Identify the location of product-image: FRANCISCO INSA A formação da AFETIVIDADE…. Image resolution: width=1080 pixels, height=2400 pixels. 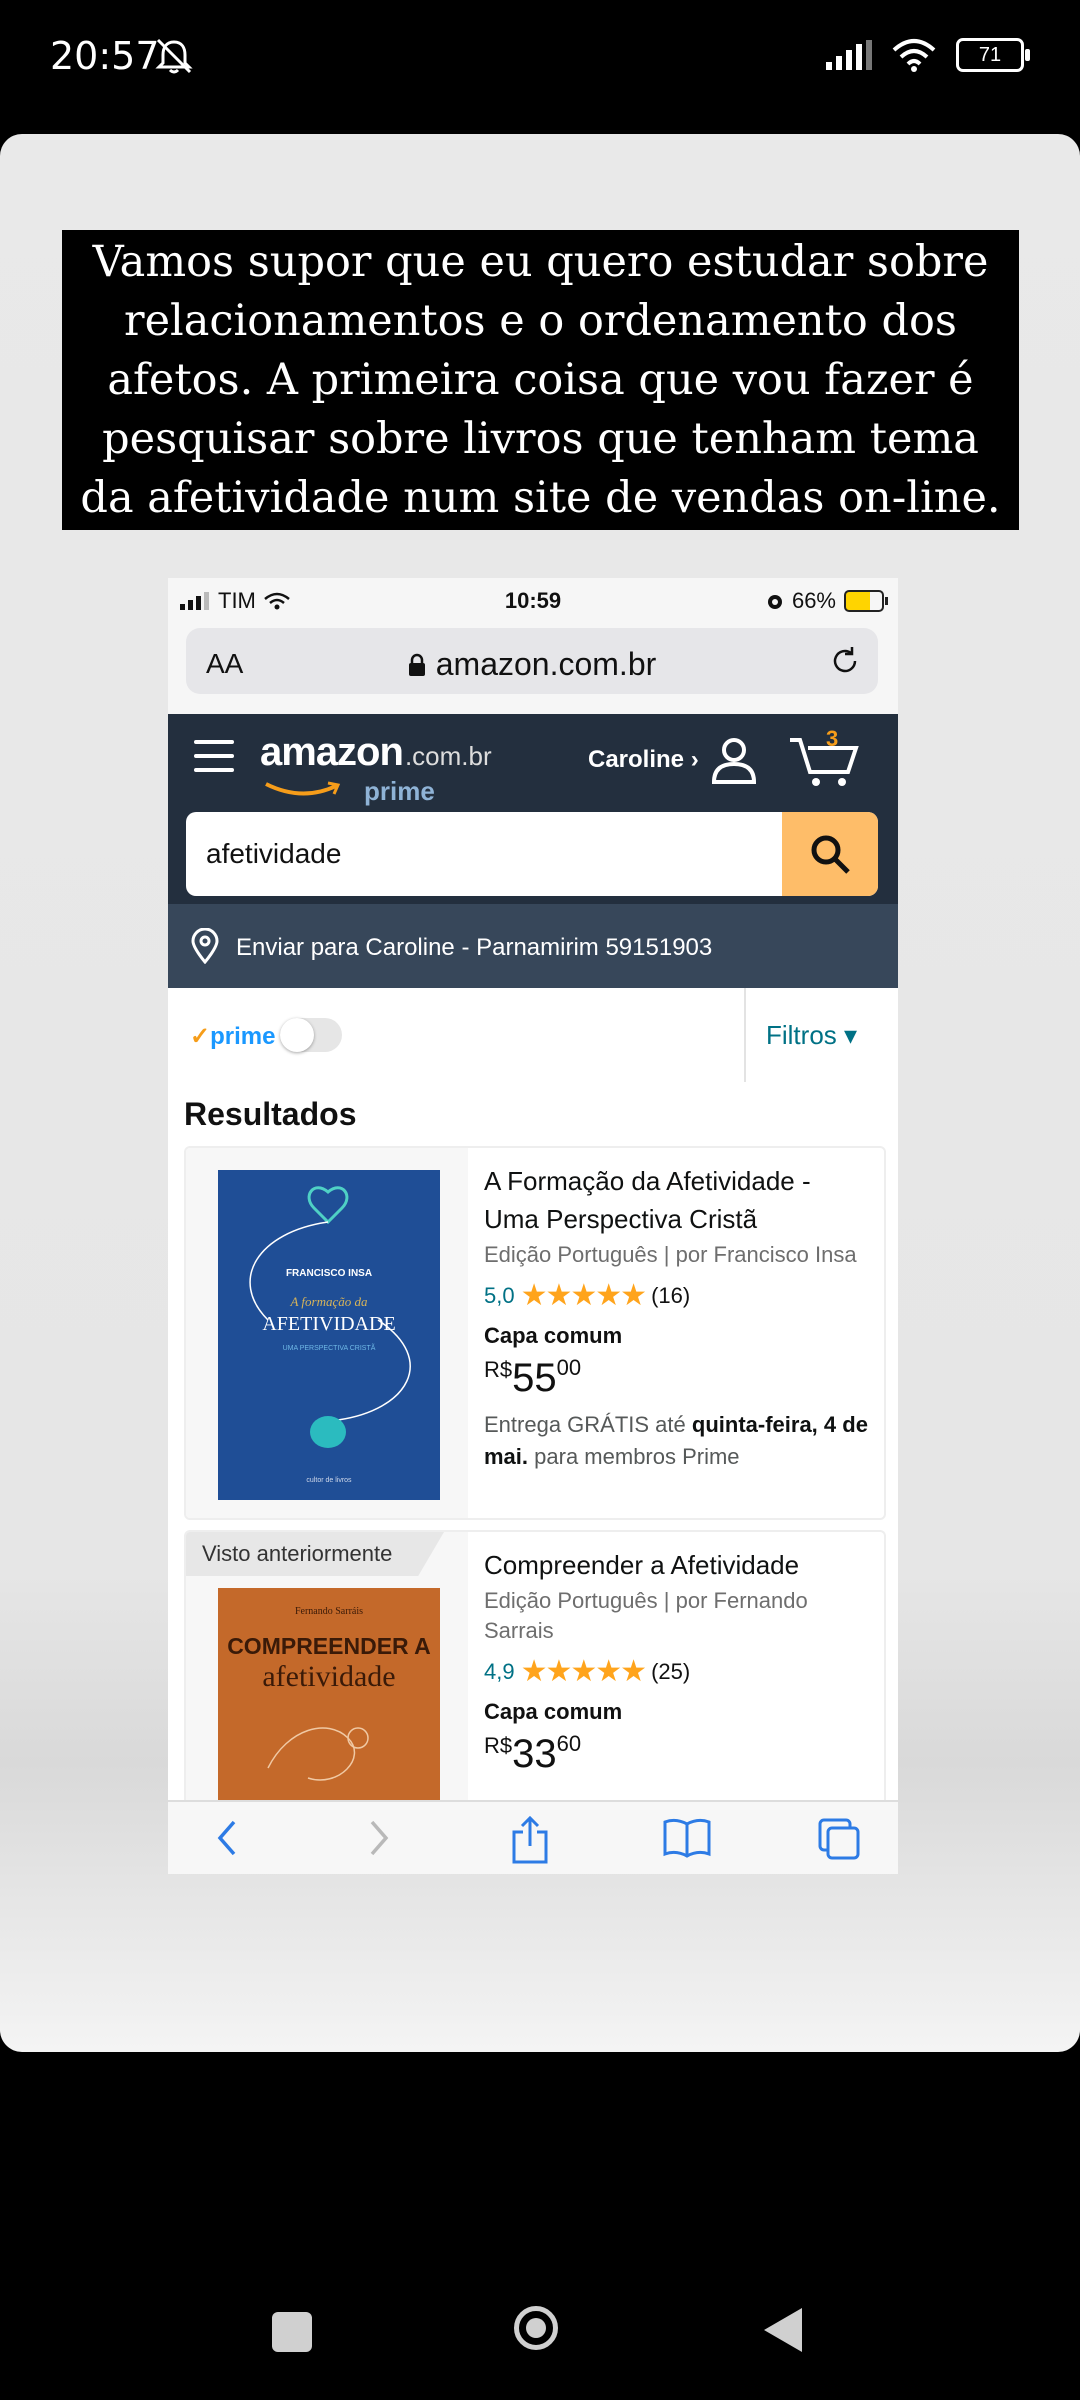
(327, 1333).